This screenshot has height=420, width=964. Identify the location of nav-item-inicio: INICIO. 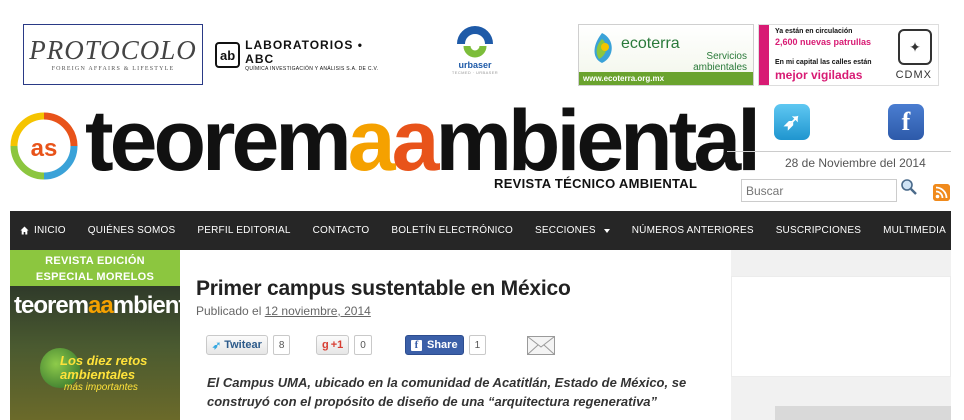
(43, 230).